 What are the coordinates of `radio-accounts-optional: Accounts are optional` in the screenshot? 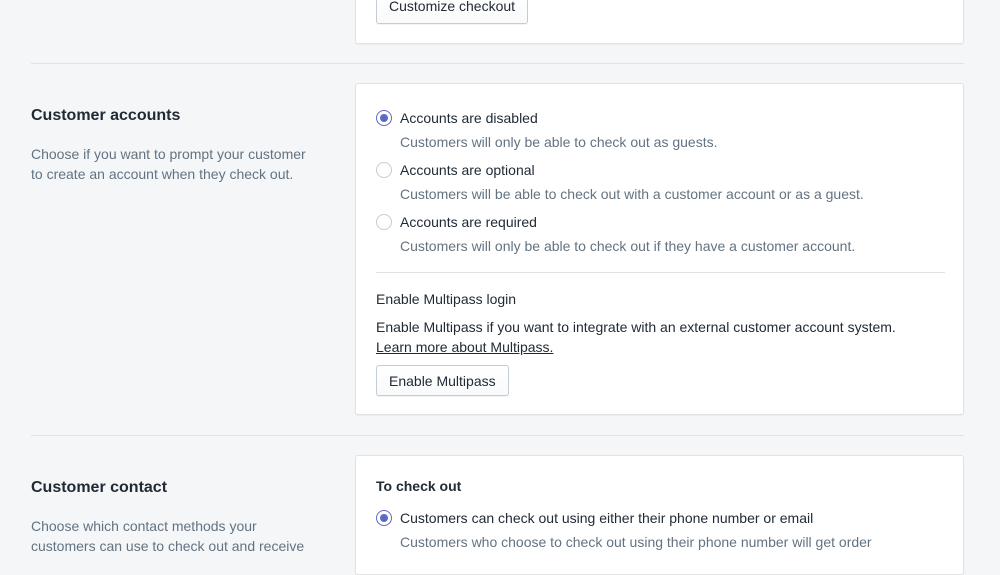 It's located at (455, 170).